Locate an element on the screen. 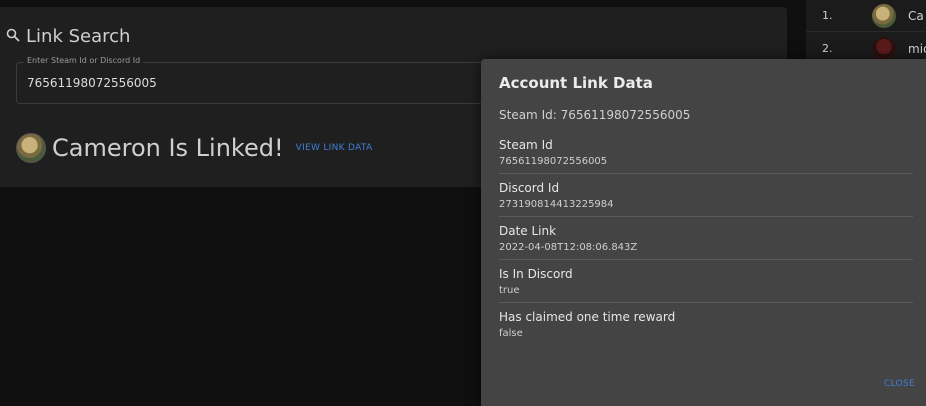 The width and height of the screenshot is (926, 406). field-steam-id: Steam Id 76561198072556005 is located at coordinates (706, 152).